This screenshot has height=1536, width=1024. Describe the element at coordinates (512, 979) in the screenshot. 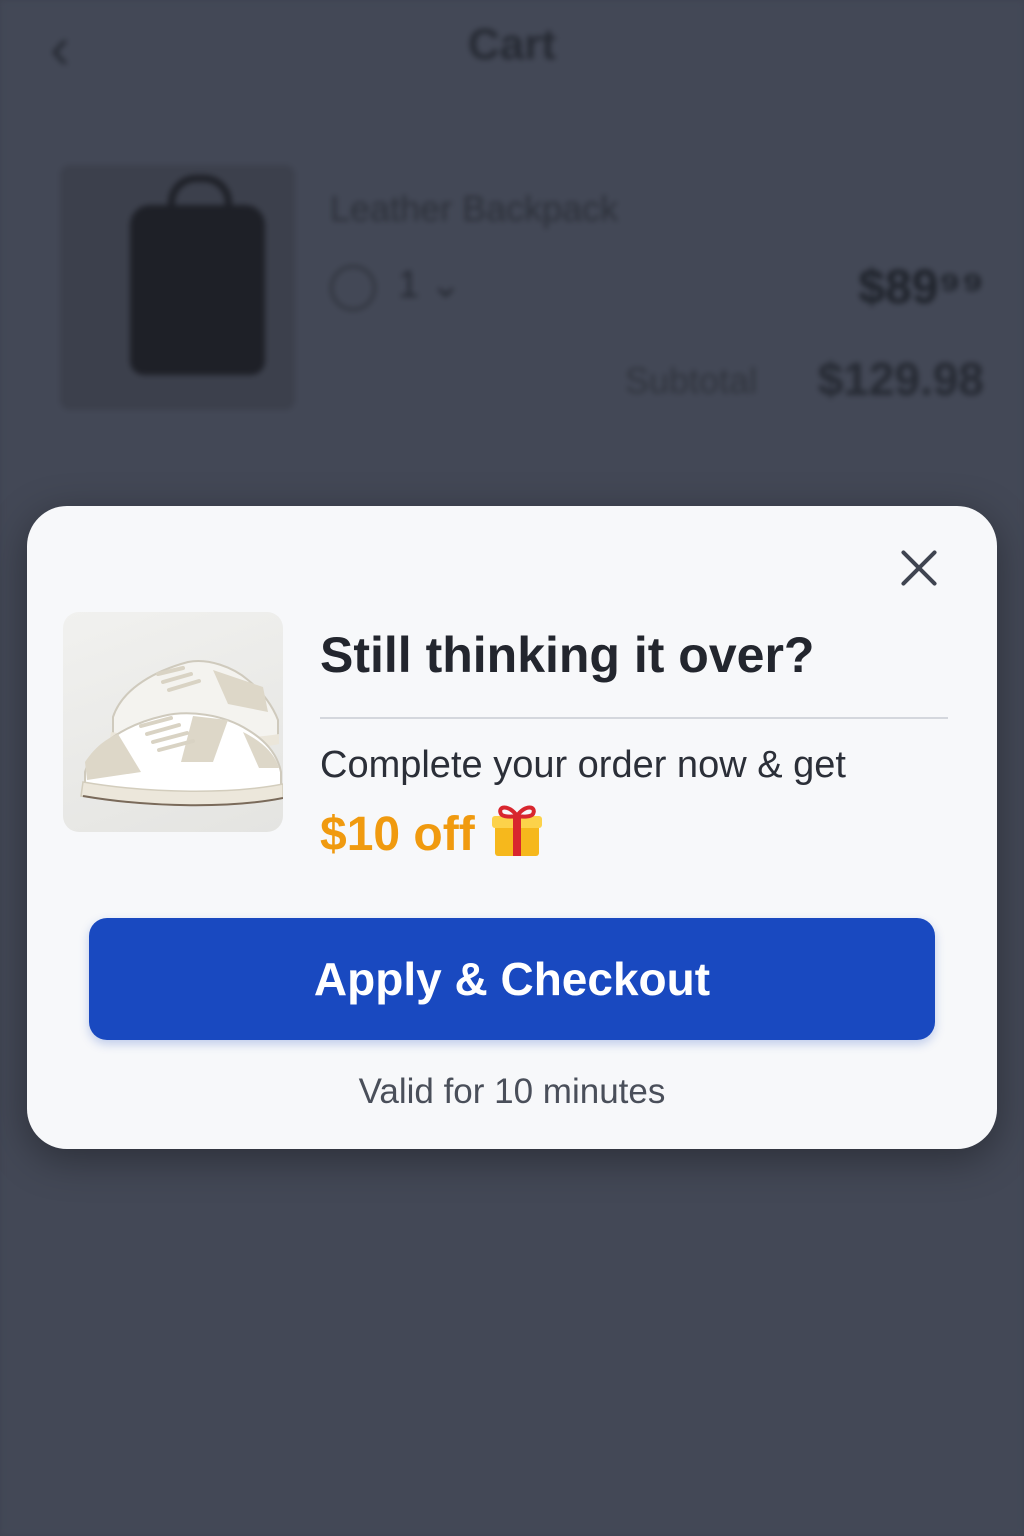

I see `apply-checkout-button: Apply & Checkout` at that location.